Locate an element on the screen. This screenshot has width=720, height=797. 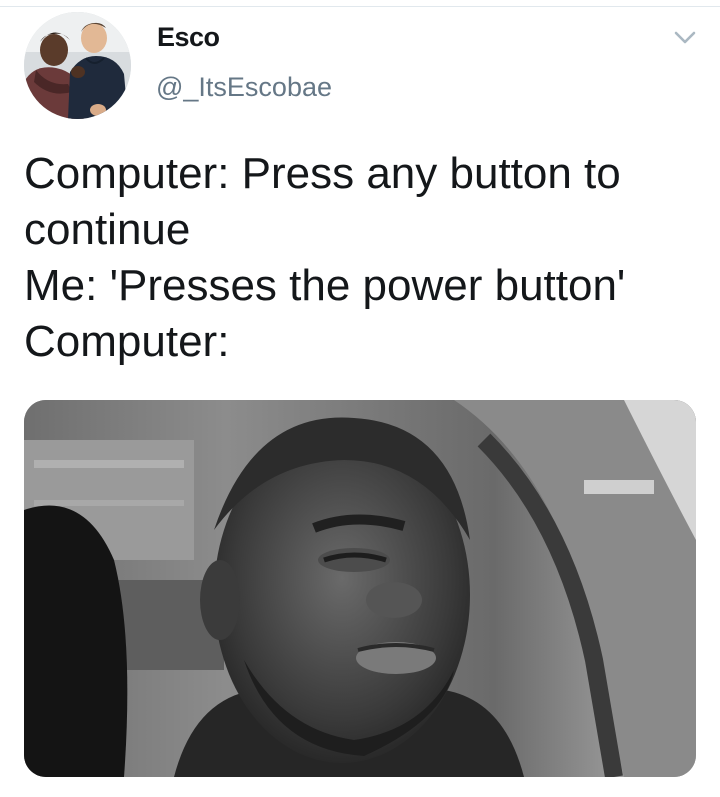
tweet-text-line: Computer: is located at coordinates (127, 341).